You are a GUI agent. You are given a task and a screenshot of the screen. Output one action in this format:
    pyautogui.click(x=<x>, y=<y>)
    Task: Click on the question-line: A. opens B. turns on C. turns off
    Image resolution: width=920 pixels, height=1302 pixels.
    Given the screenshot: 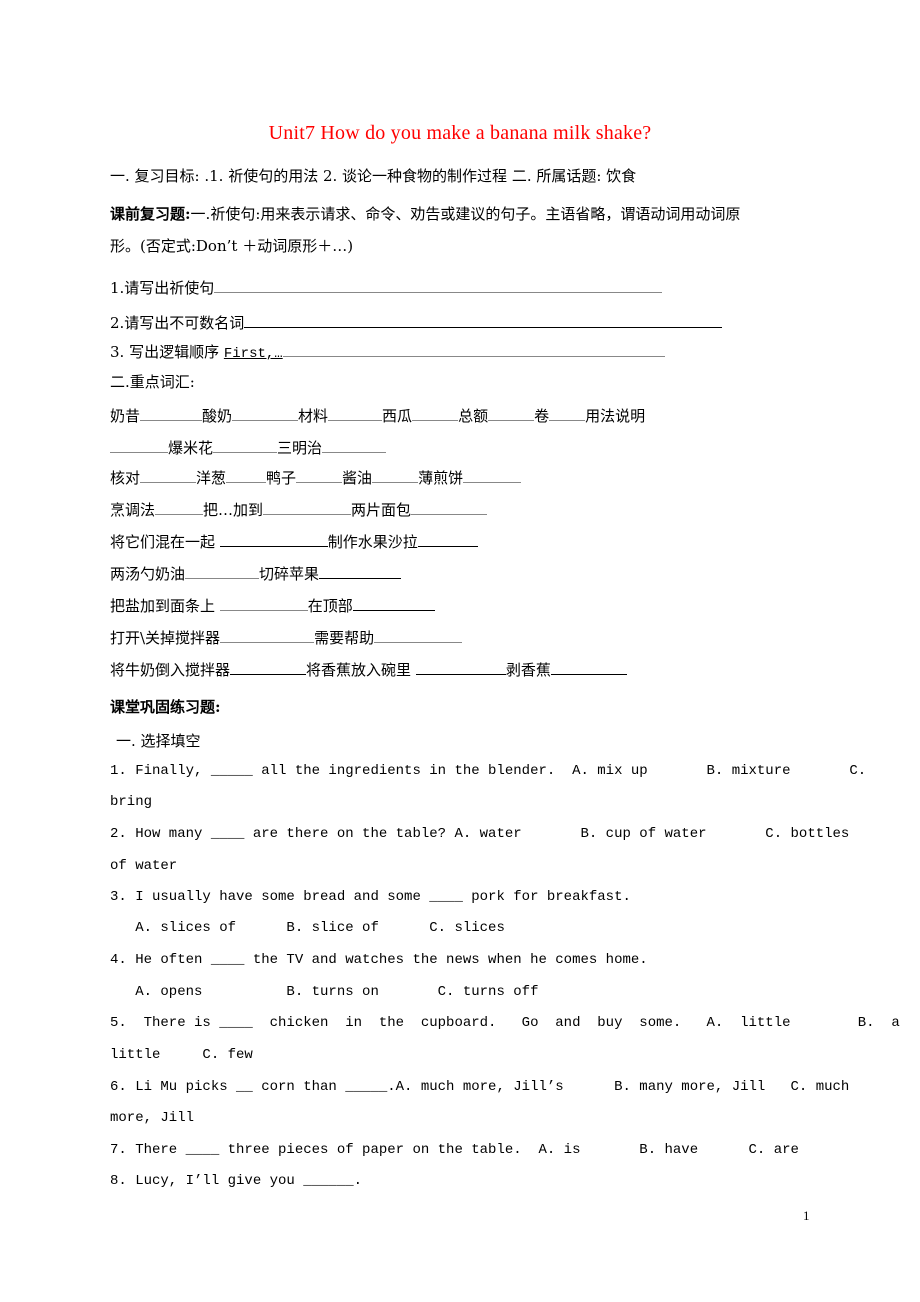 What is the action you would take?
    pyautogui.click(x=324, y=992)
    